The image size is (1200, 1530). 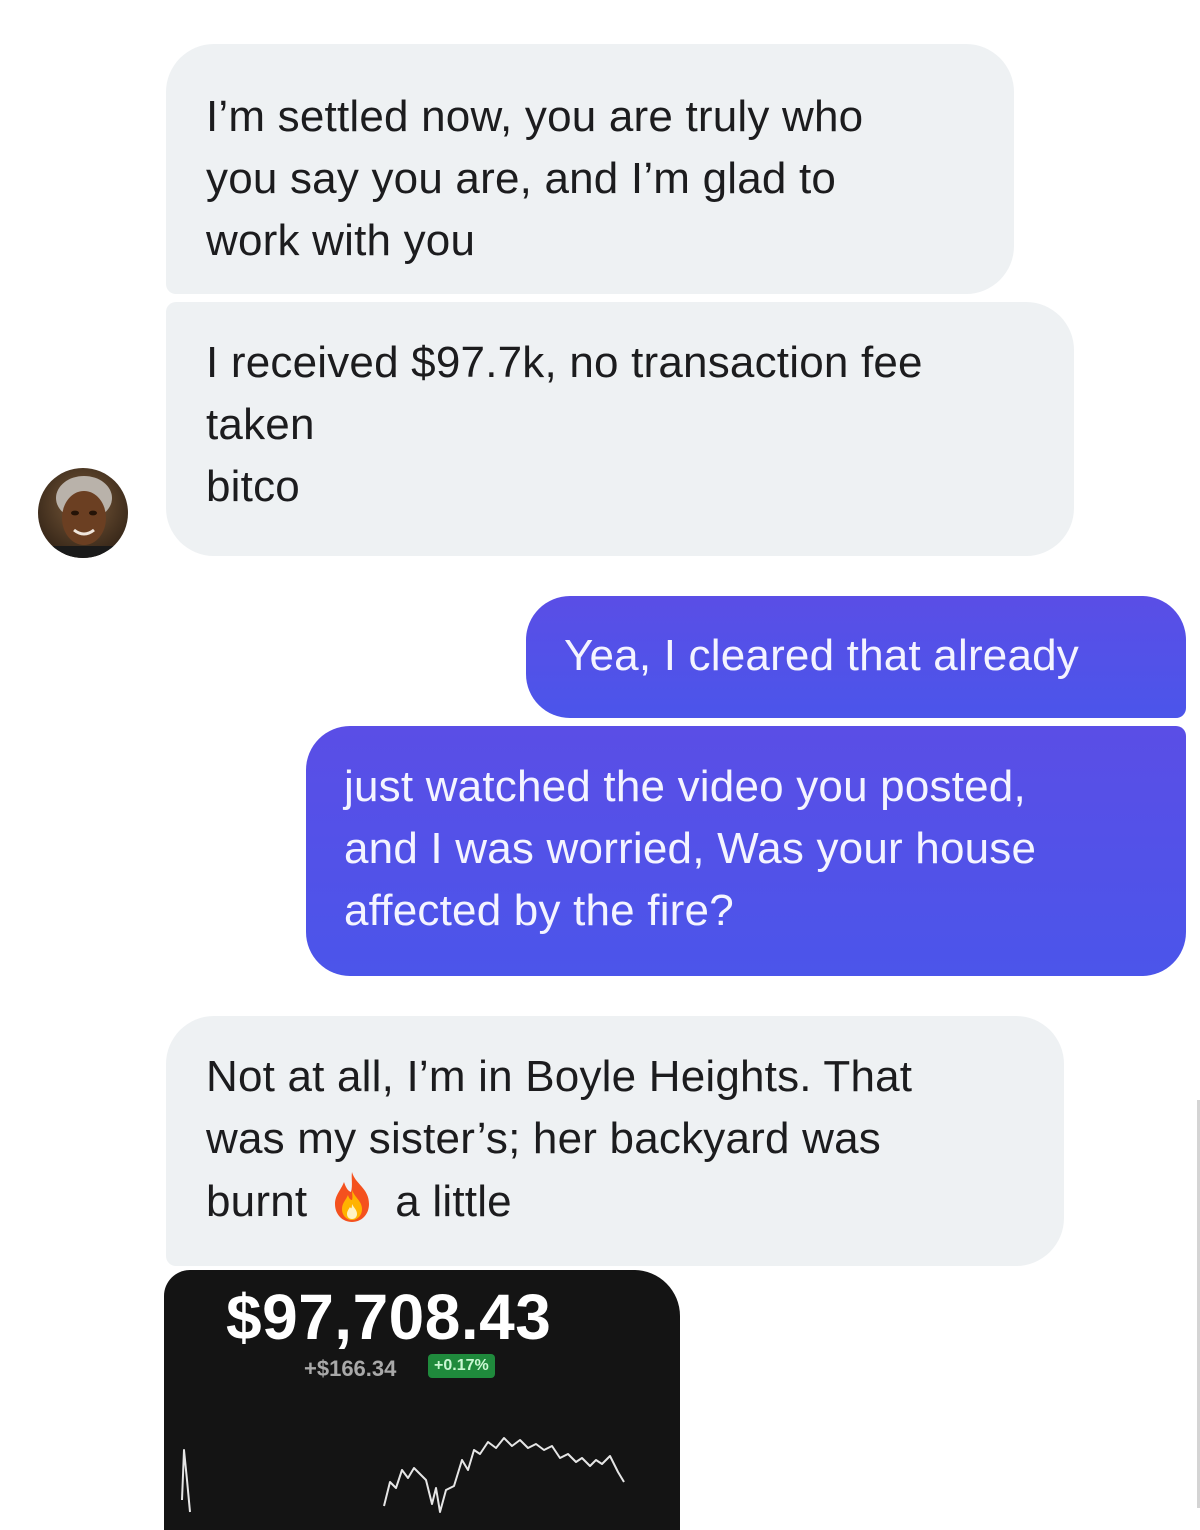 I want to click on message-text-line: work with you, so click(x=341, y=240).